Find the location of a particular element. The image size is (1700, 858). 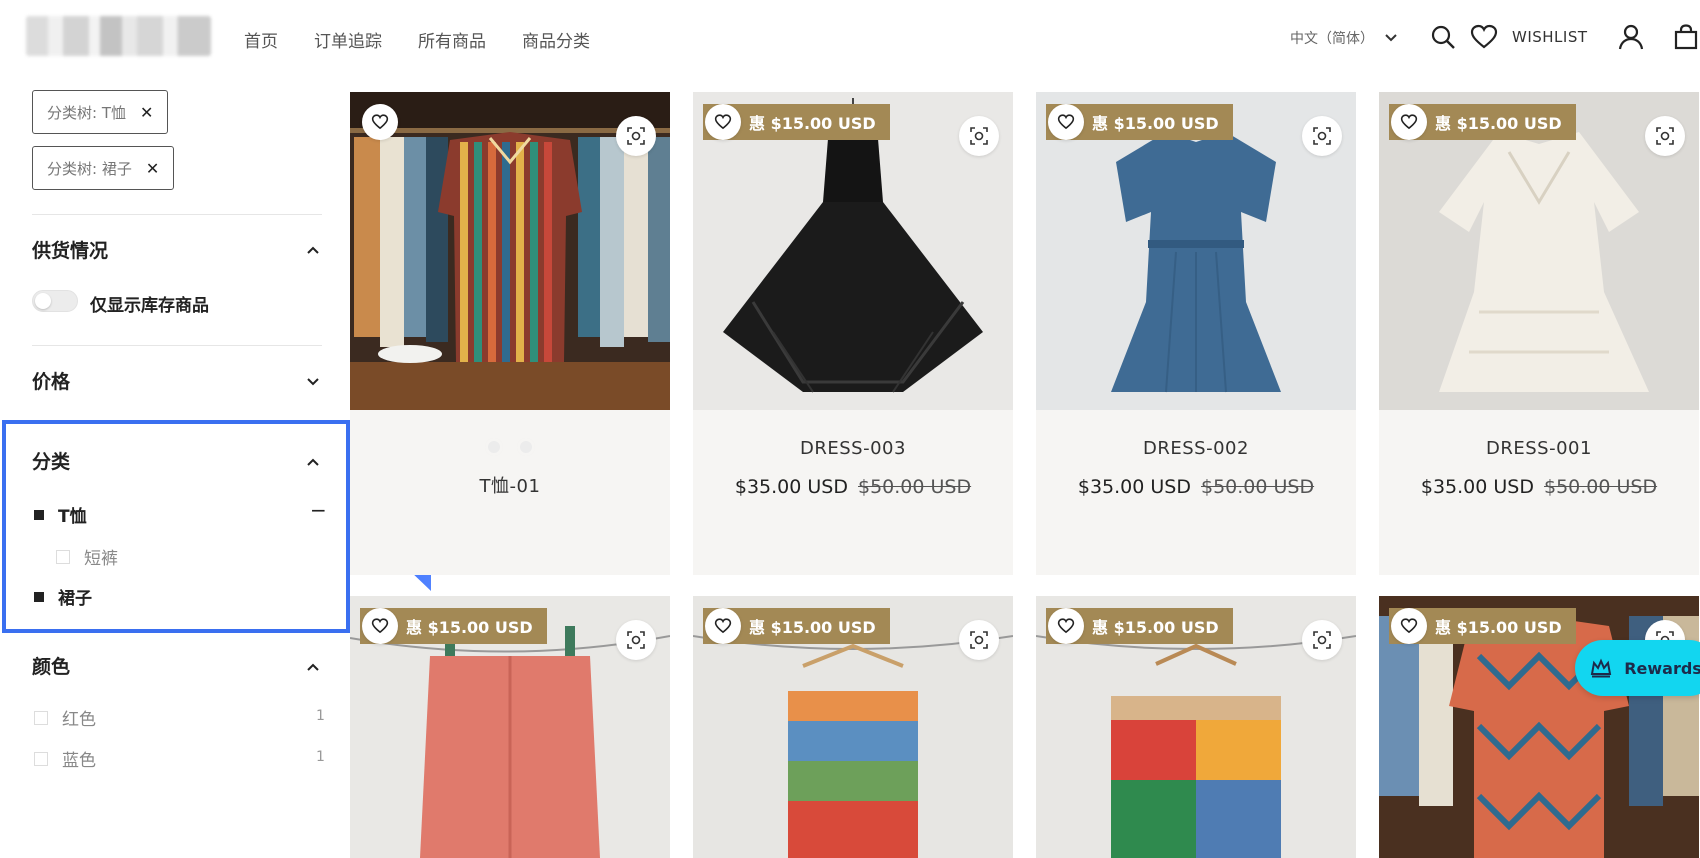

user-icon is located at coordinates (1631, 37).